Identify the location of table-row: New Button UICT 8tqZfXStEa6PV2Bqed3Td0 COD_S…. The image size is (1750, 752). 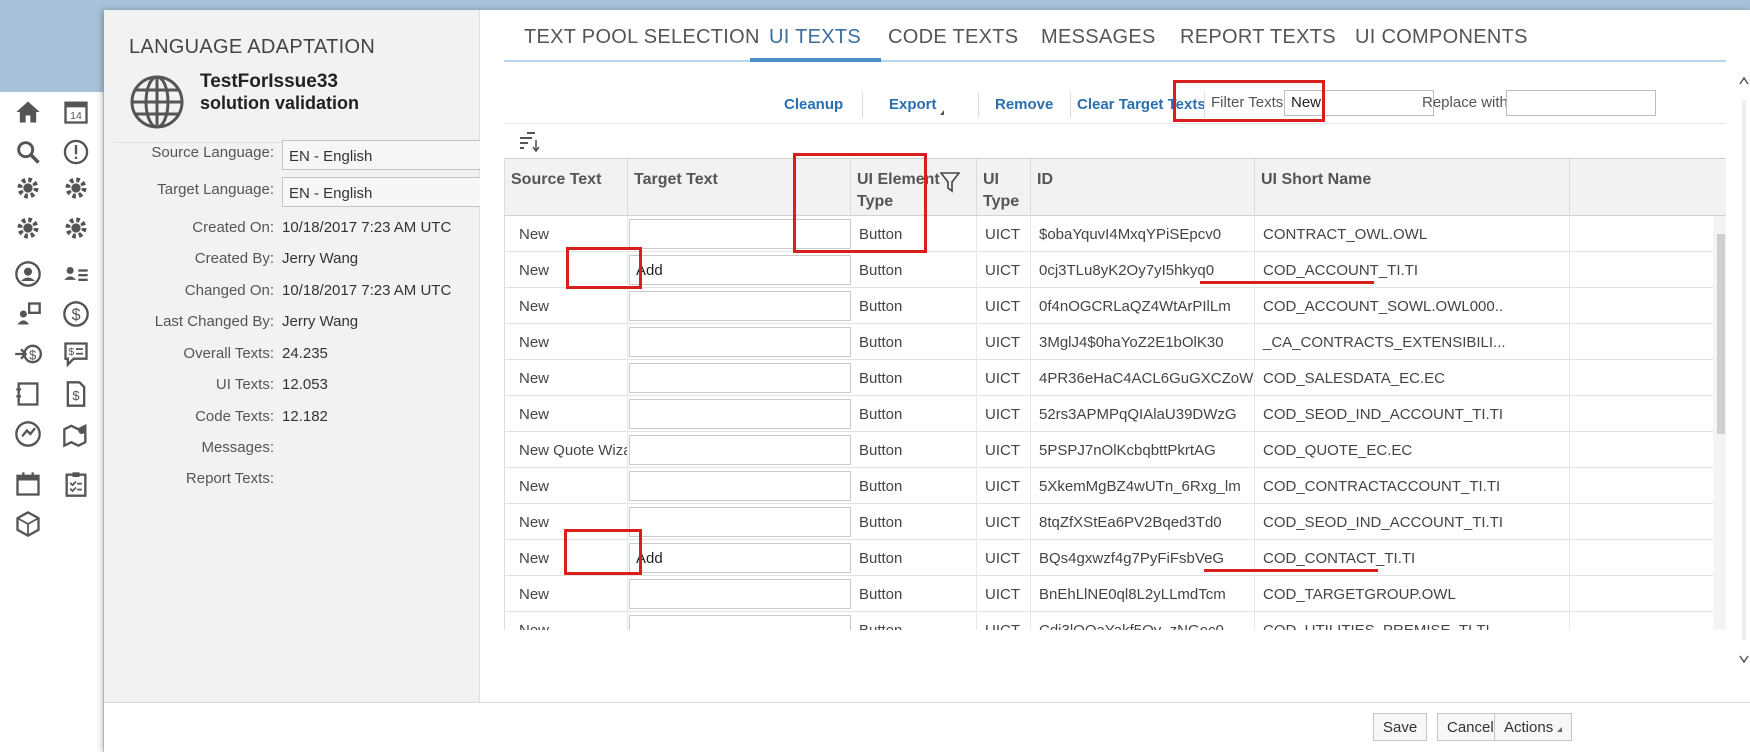
(1115, 522).